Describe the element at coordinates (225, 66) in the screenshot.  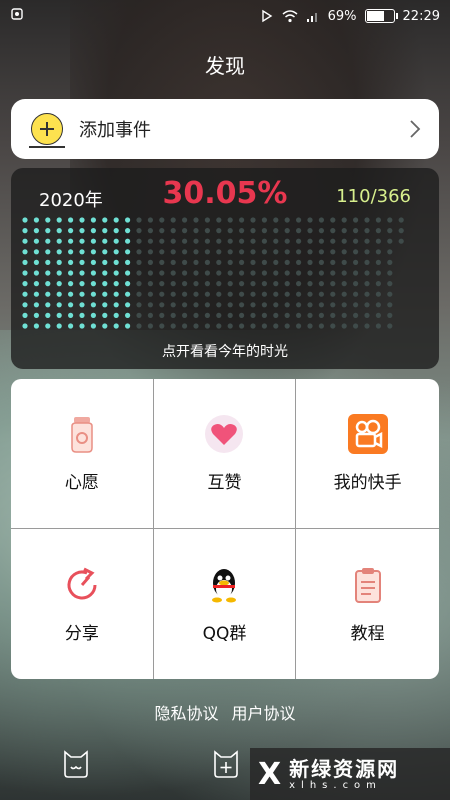
I see `page-title: 发现` at that location.